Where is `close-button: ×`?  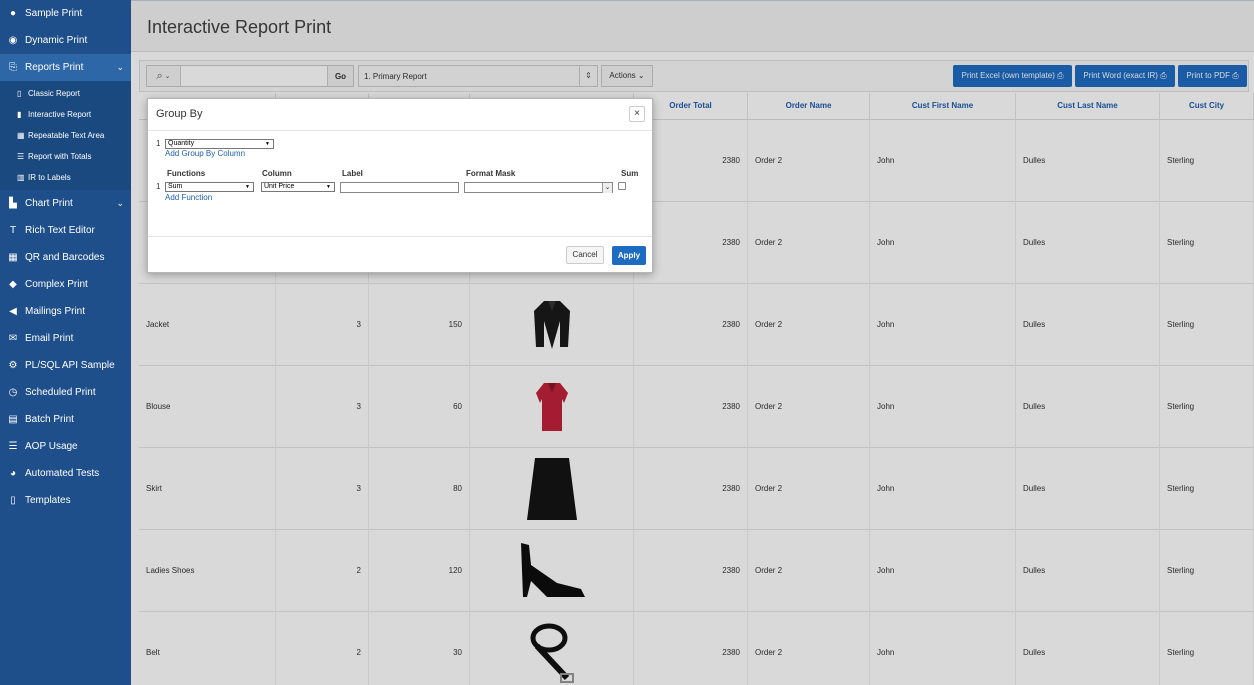
close-button: × is located at coordinates (637, 114).